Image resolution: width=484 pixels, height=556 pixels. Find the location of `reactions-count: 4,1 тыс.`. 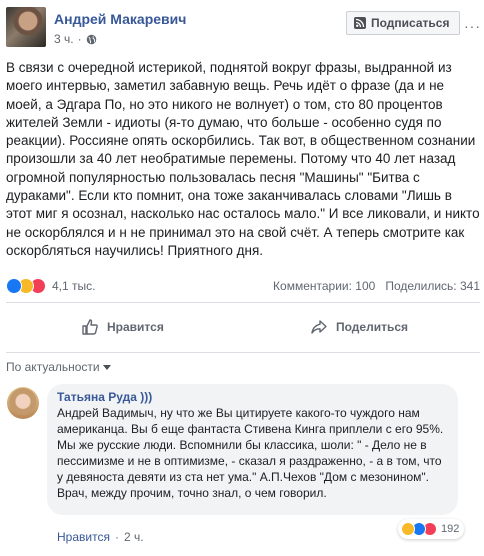

reactions-count: 4,1 тыс. is located at coordinates (73, 286).